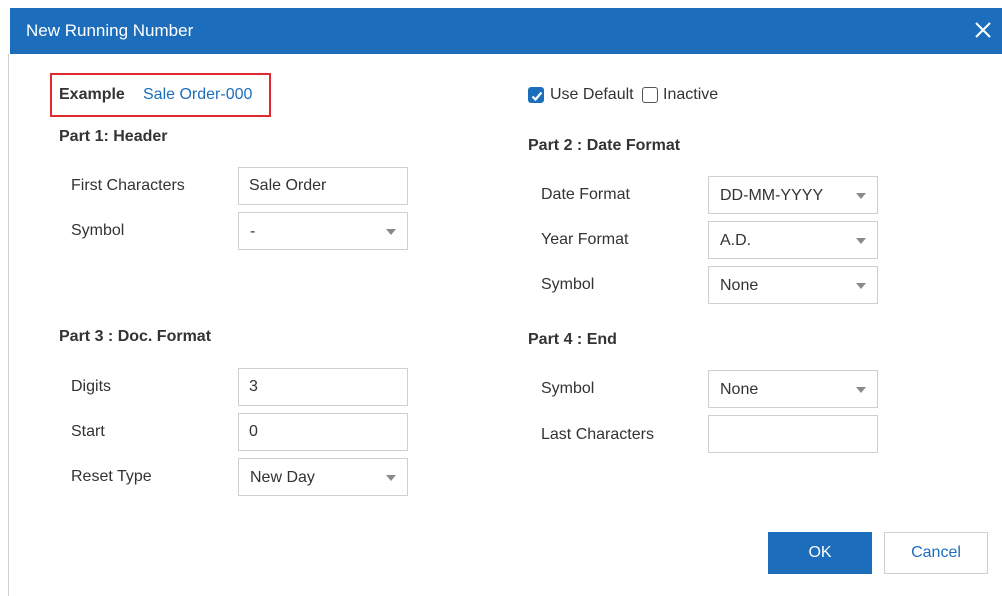  Describe the element at coordinates (88, 431) in the screenshot. I see `start-label: Start` at that location.